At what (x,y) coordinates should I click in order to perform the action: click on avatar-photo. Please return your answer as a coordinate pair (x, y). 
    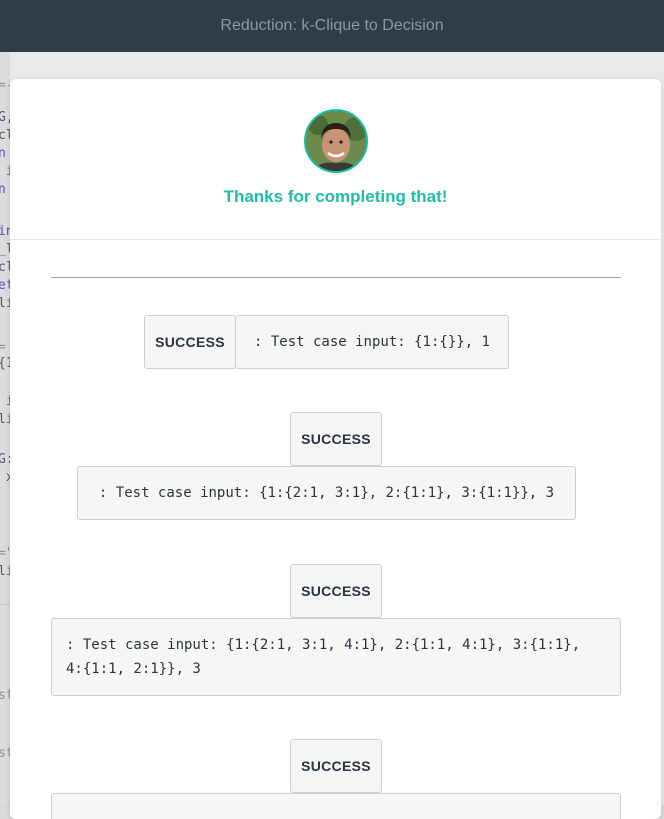
    Looking at the image, I should click on (336, 141).